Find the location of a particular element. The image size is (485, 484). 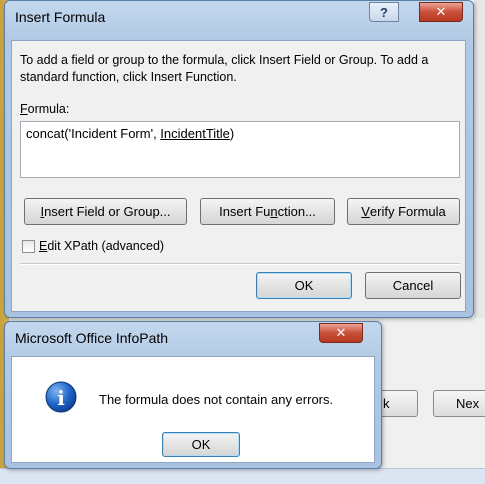

cancel-button: Cancel is located at coordinates (413, 285).